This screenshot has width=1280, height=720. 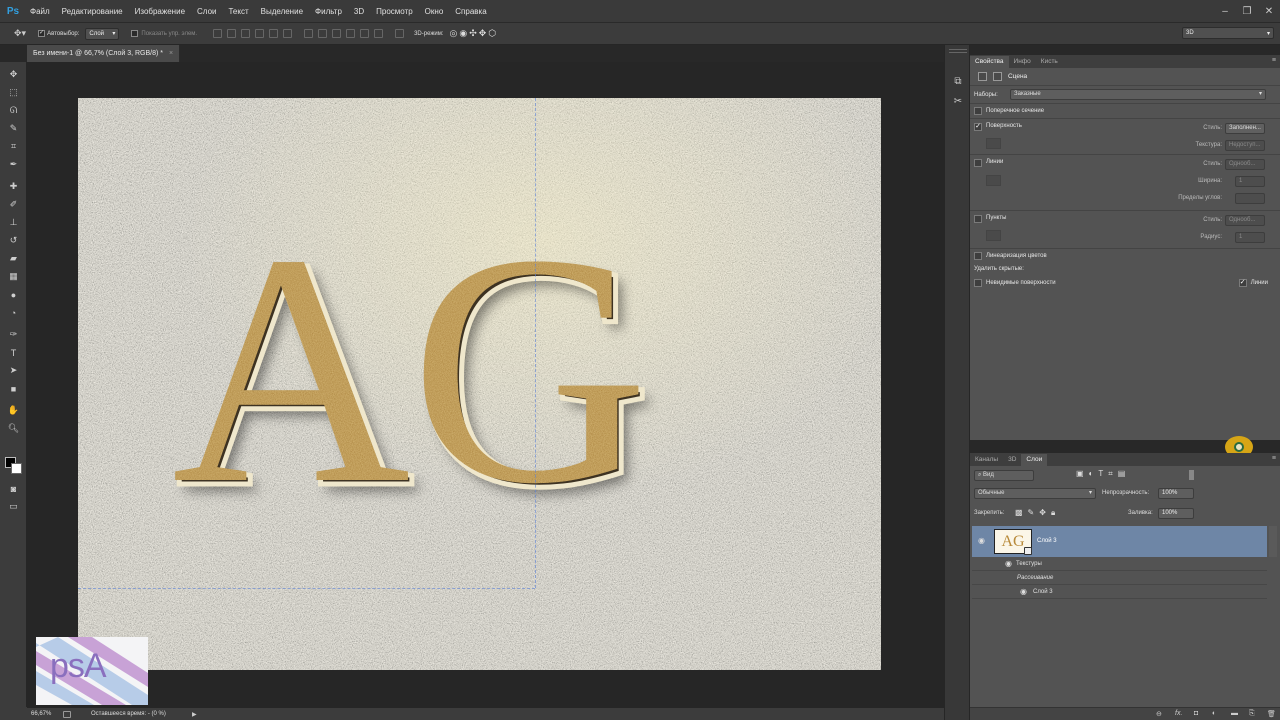 What do you see at coordinates (400, 33) in the screenshot?
I see `auto-align-icon` at bounding box center [400, 33].